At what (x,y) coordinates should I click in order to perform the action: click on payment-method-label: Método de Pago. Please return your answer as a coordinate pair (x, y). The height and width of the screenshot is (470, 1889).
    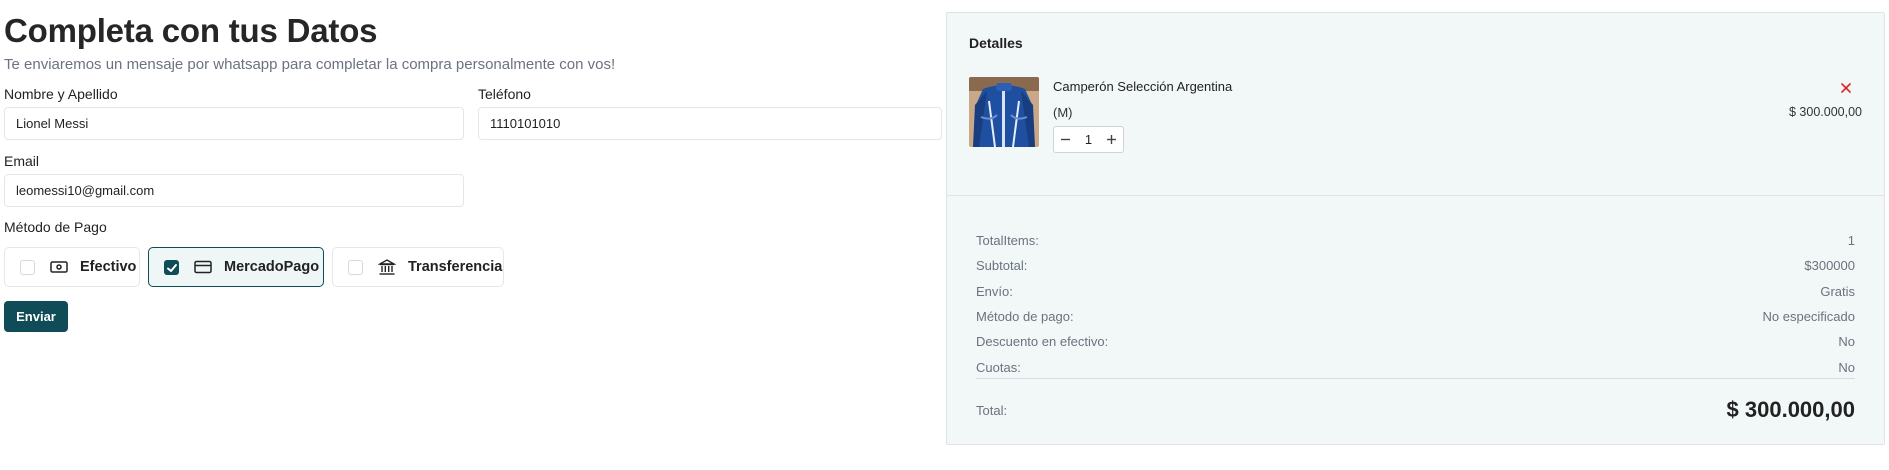
    Looking at the image, I should click on (55, 227).